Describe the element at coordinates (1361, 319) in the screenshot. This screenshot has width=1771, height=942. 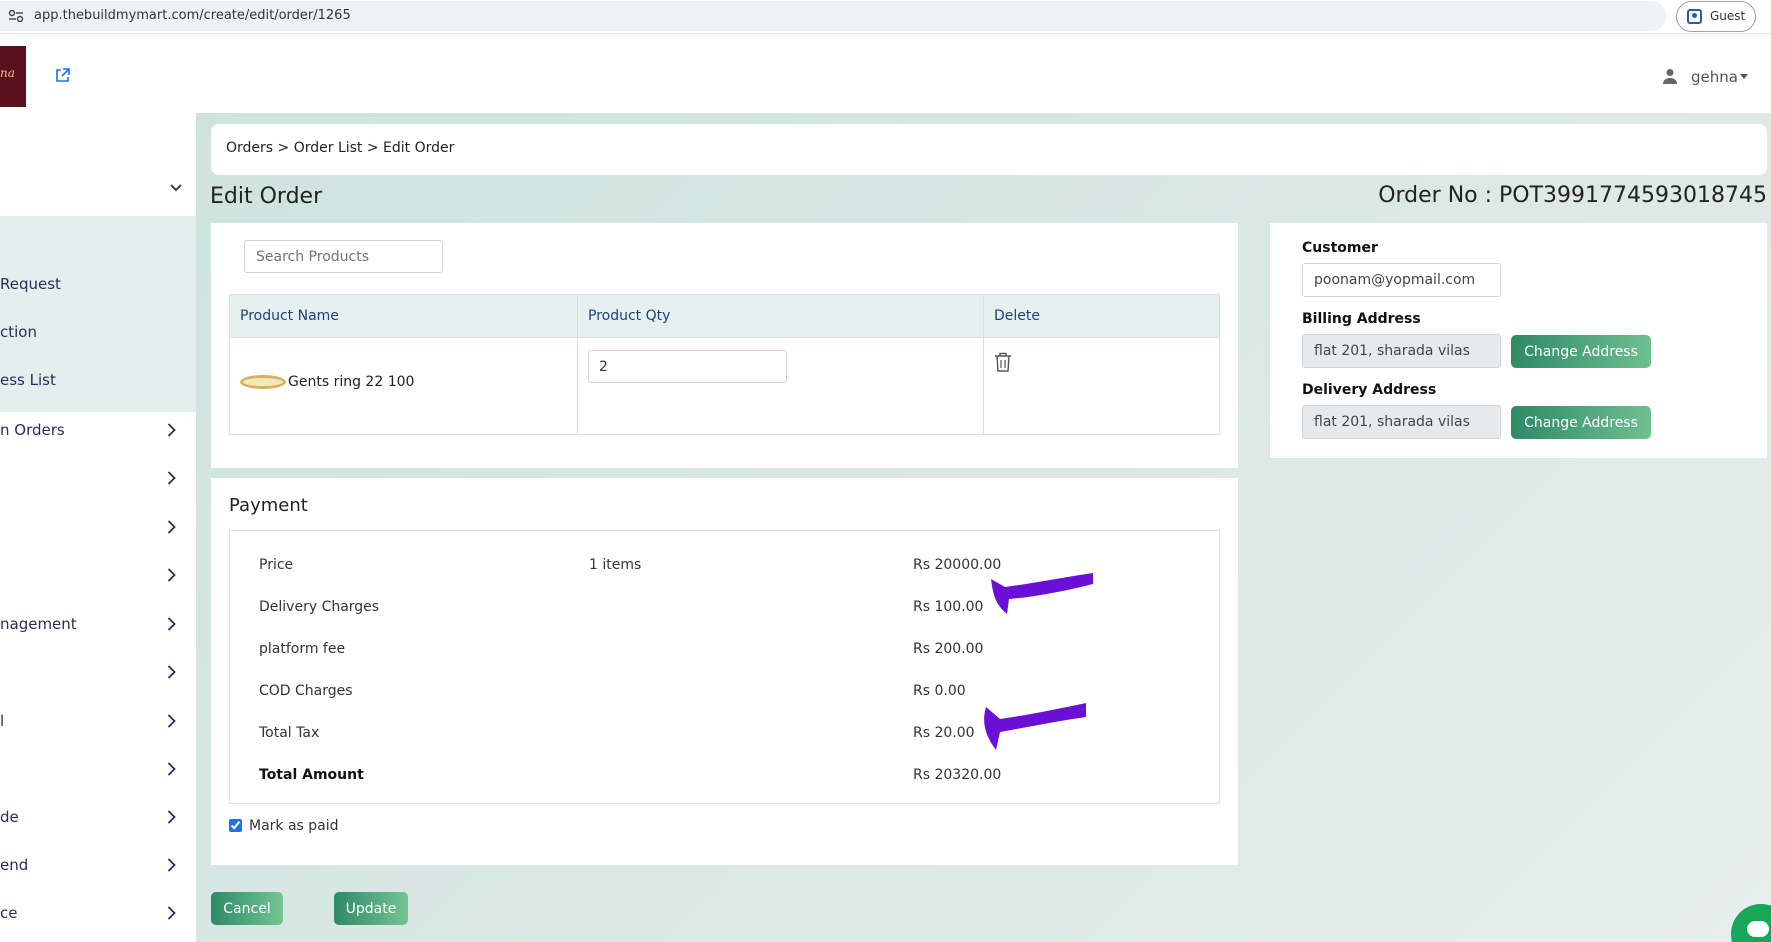
I see `billing-address-label: Billing Address` at that location.